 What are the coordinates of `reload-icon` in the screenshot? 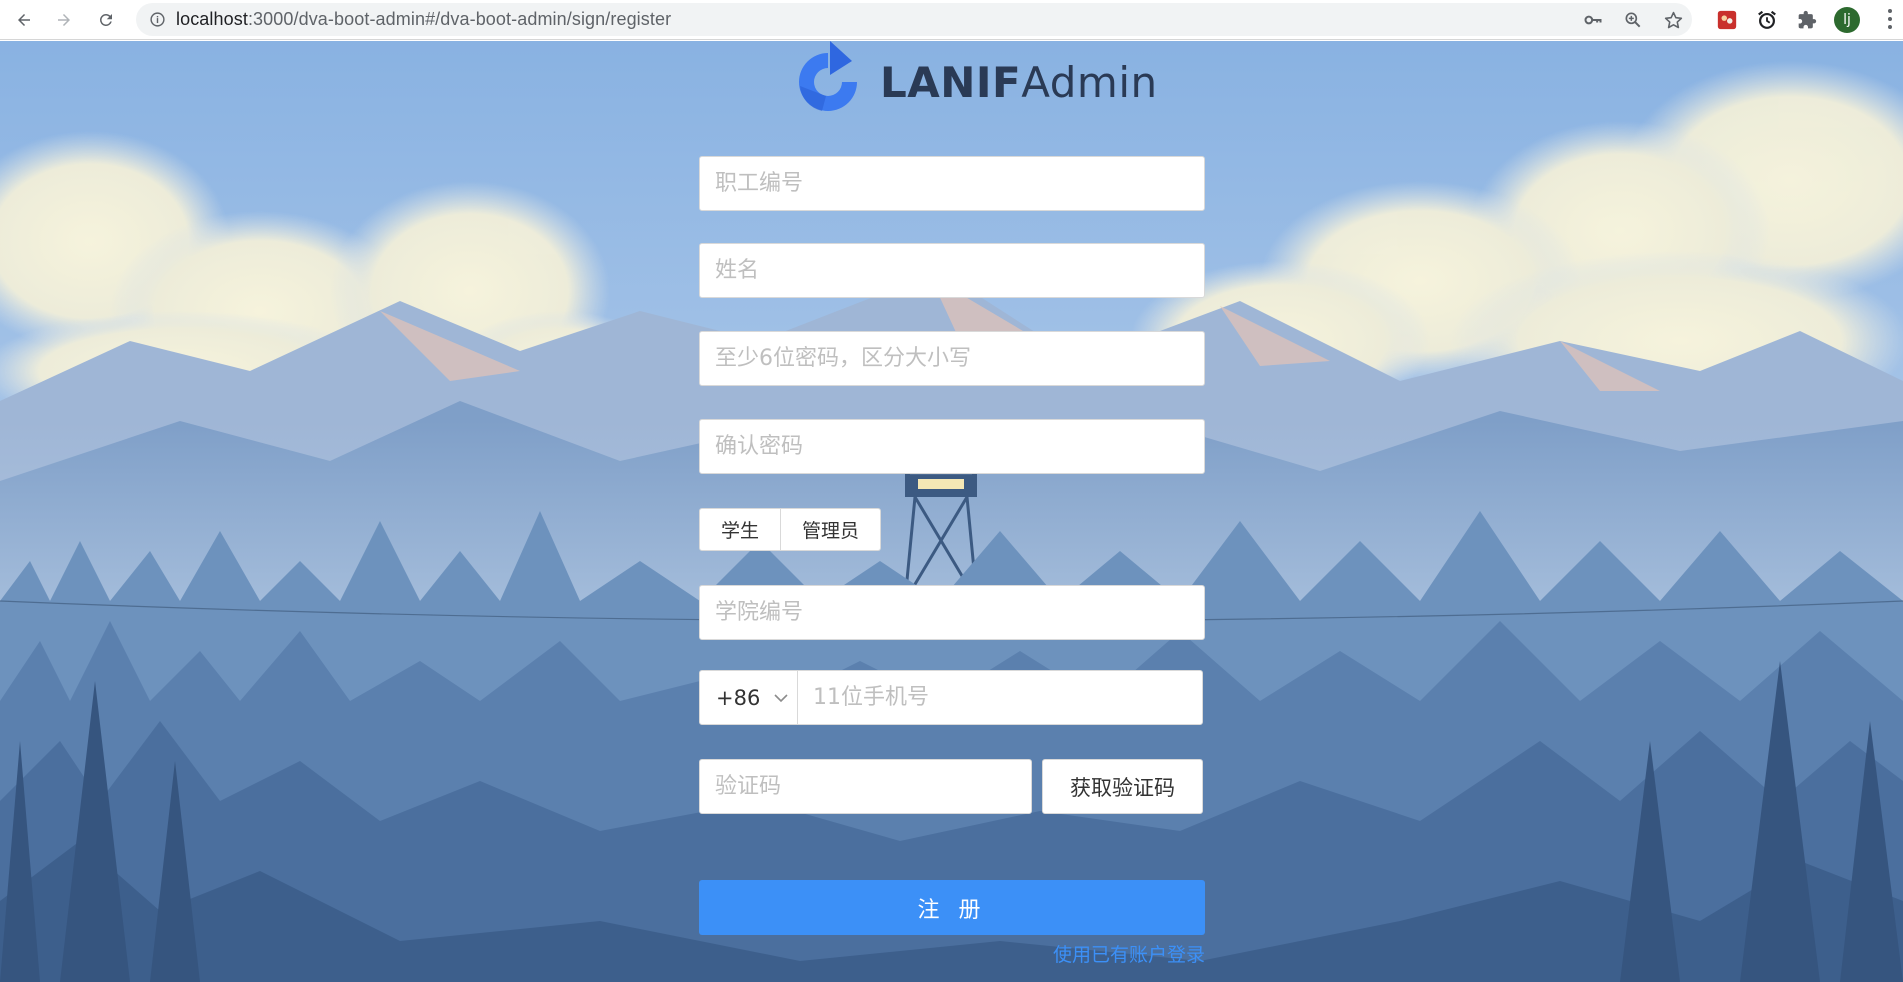 It's located at (105, 19).